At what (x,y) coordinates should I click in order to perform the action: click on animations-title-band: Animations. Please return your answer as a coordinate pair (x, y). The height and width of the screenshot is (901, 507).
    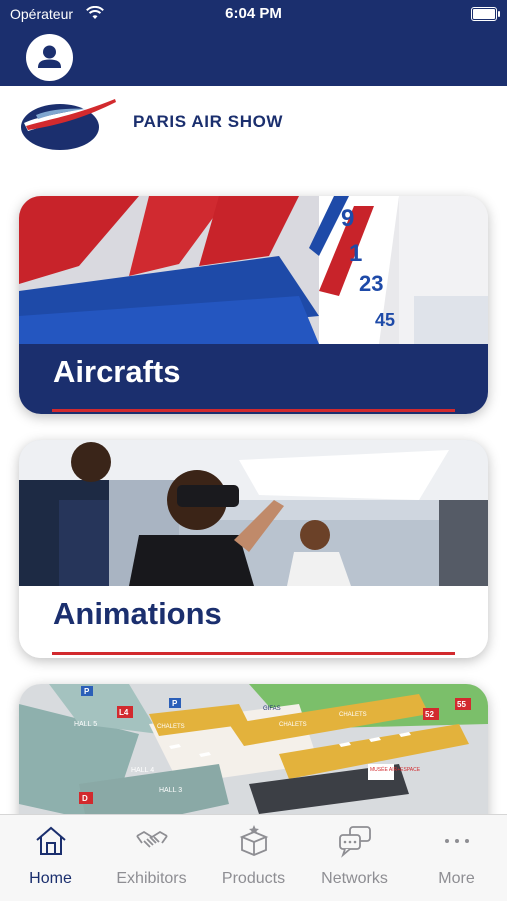
    Looking at the image, I should click on (253, 622).